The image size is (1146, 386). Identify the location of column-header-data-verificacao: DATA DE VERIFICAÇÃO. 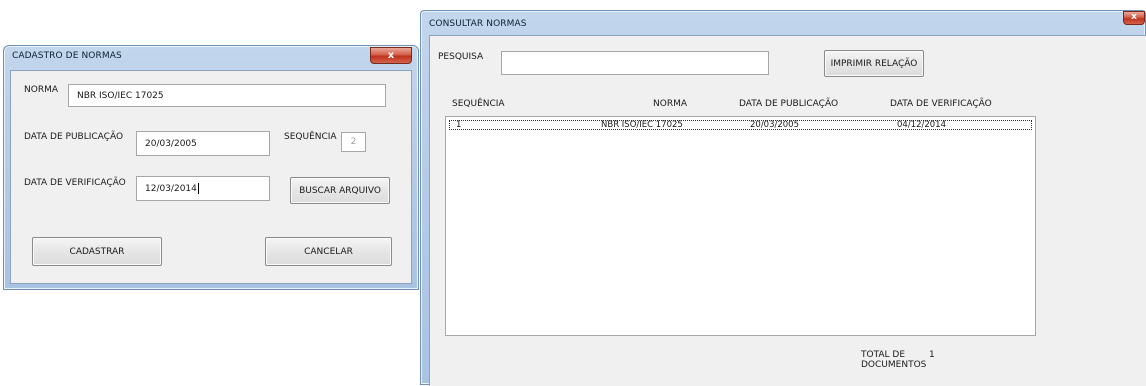
(941, 104).